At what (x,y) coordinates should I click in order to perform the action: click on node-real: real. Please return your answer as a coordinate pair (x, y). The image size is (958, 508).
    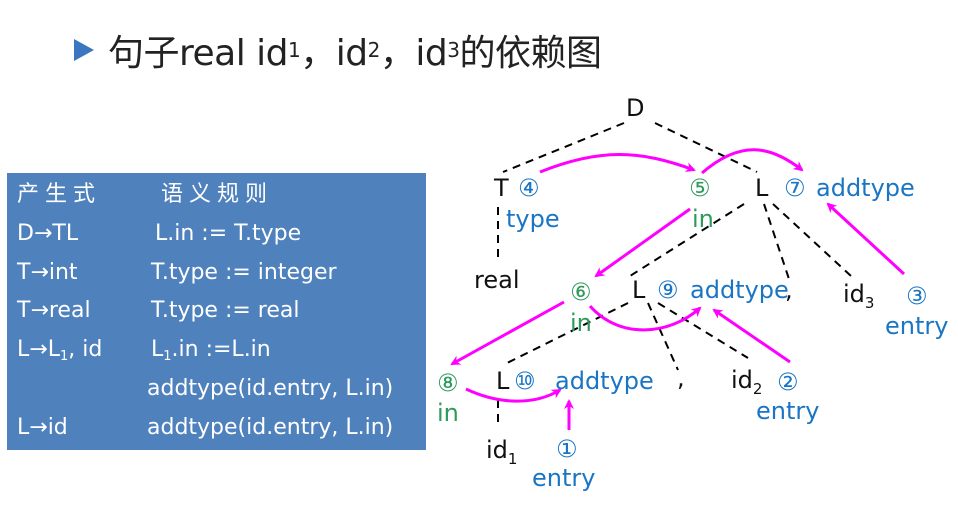
    Looking at the image, I should click on (497, 280).